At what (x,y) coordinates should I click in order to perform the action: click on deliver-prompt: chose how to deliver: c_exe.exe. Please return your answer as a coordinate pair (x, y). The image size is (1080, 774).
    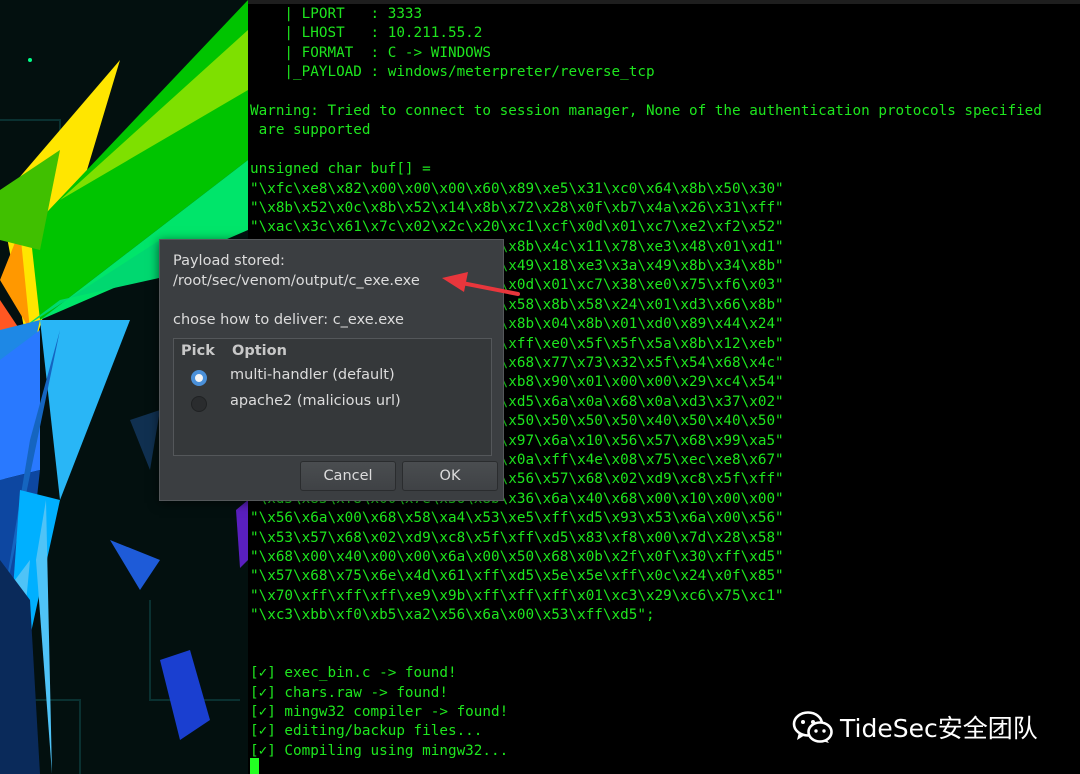
    Looking at the image, I should click on (288, 320).